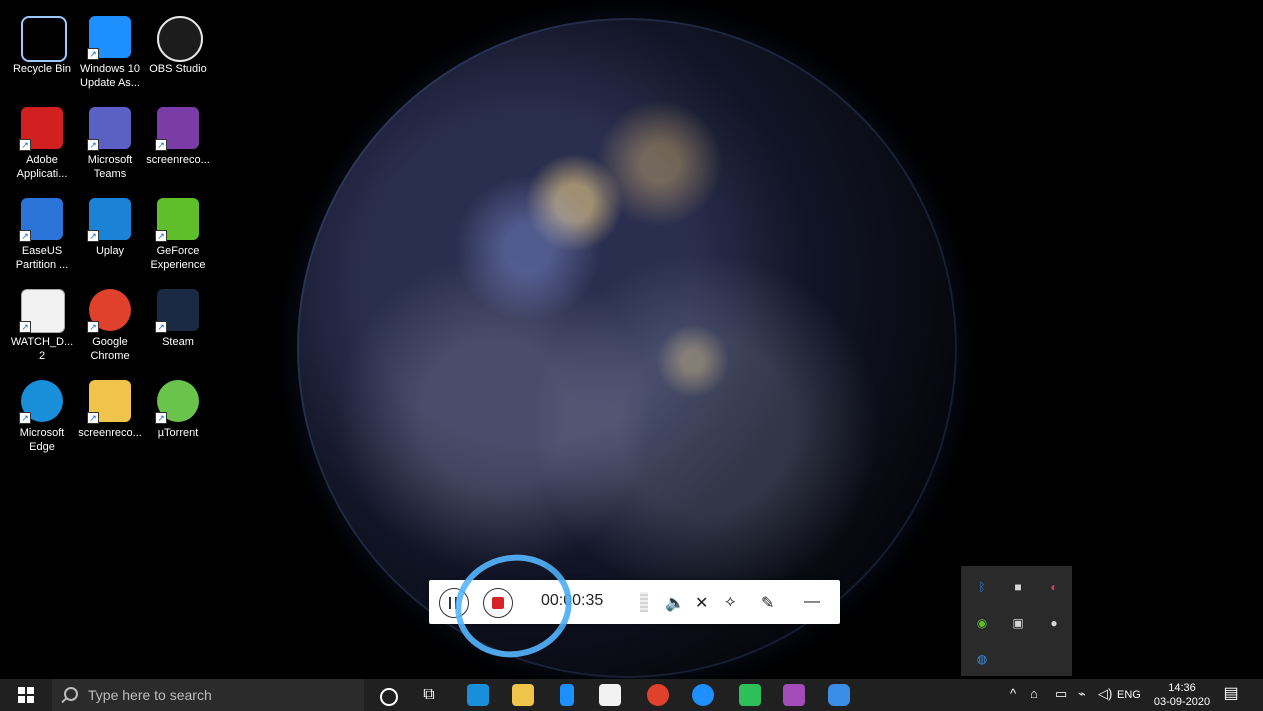 This screenshot has width=1263, height=711. I want to click on desktop-icon: ↗ WATCH_D... 2, so click(42, 327).